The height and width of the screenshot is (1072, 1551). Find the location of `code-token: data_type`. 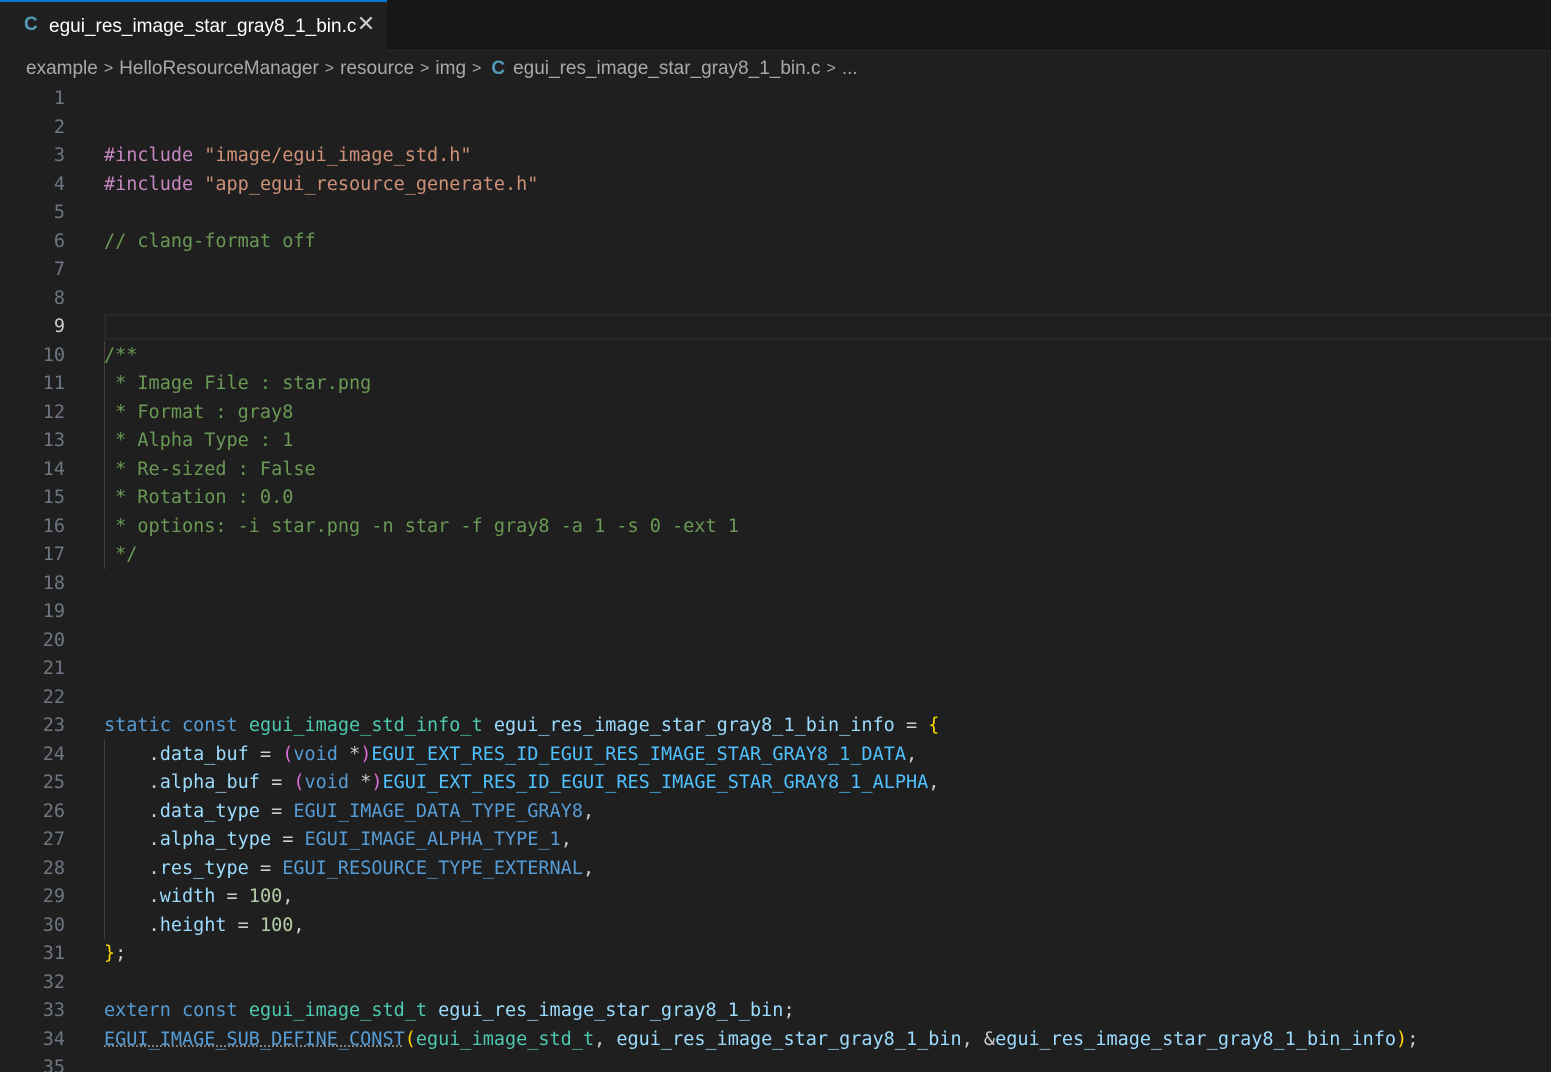

code-token: data_type is located at coordinates (209, 811).